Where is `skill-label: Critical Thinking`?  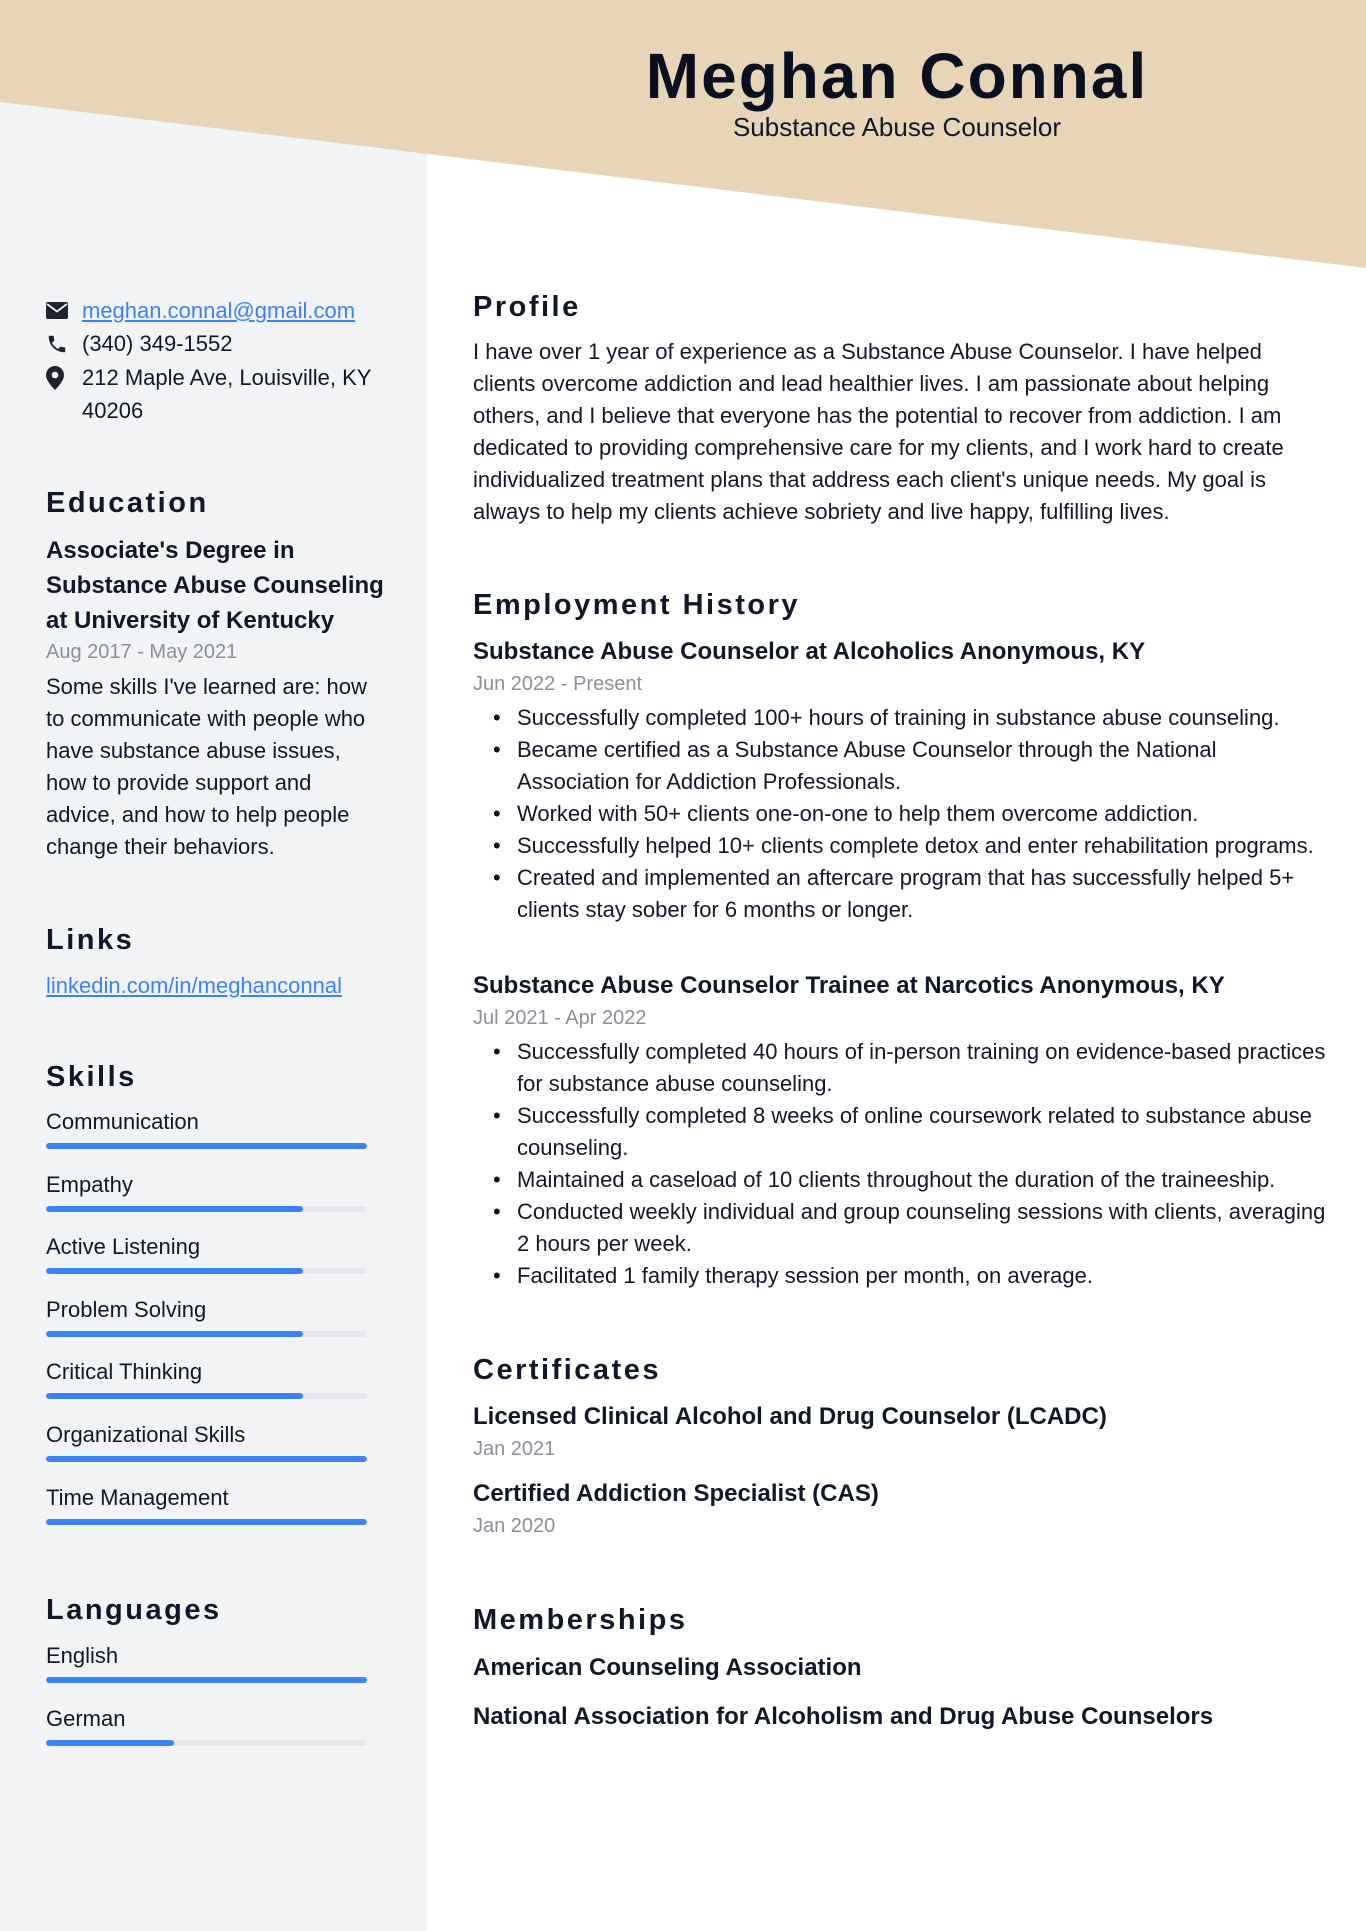 skill-label: Critical Thinking is located at coordinates (124, 1372).